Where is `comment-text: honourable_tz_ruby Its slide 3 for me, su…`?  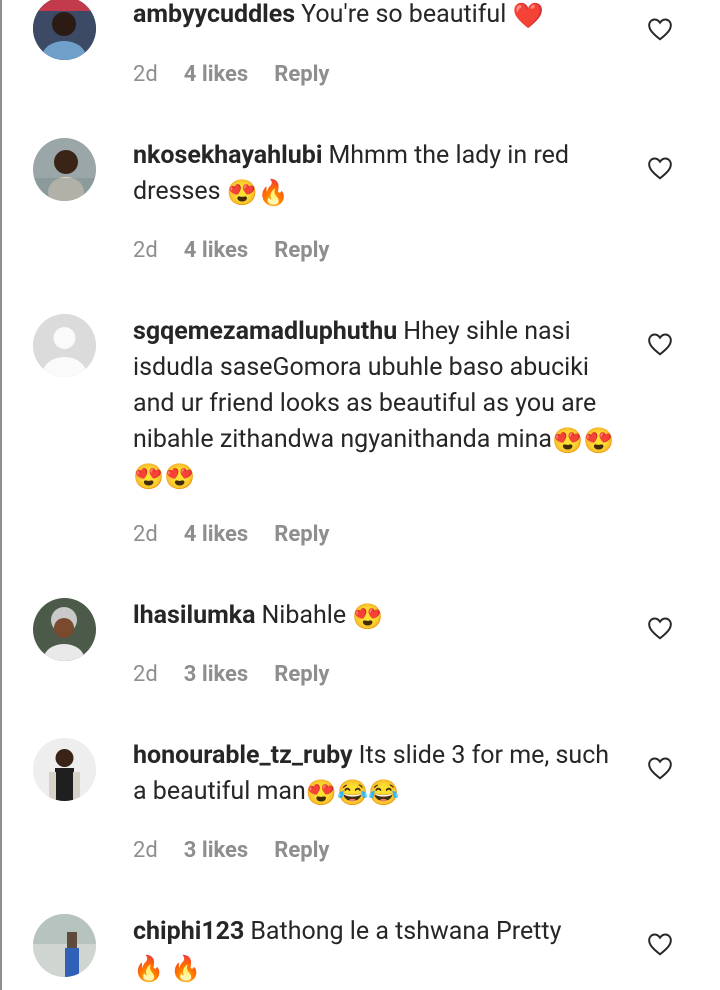
comment-text: honourable_tz_ruby Its slide 3 for me, su… is located at coordinates (378, 774).